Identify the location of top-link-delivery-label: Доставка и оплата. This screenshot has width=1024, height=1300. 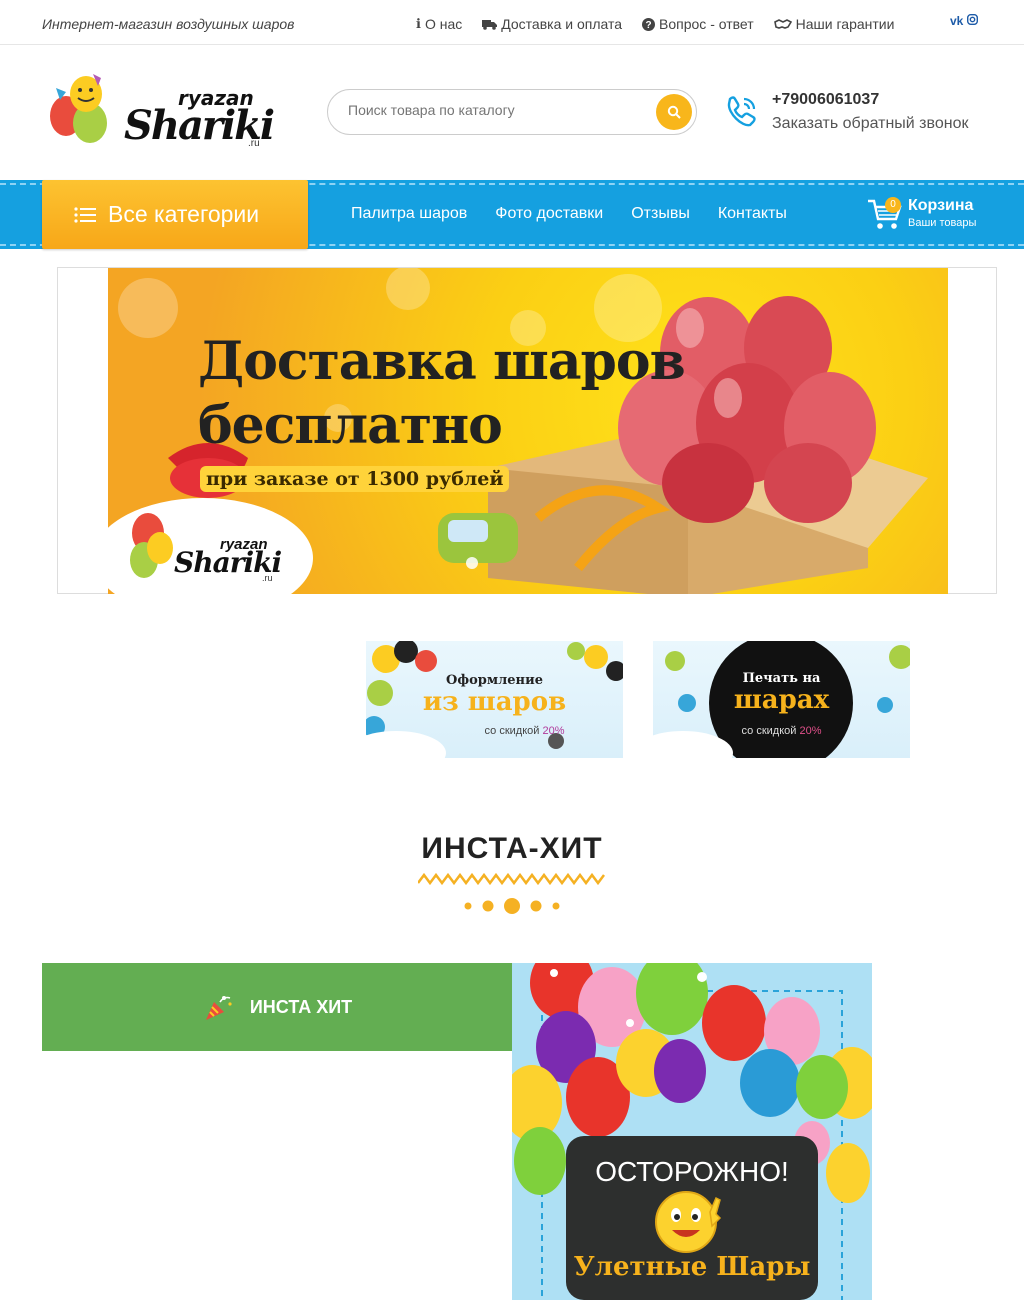
(562, 24).